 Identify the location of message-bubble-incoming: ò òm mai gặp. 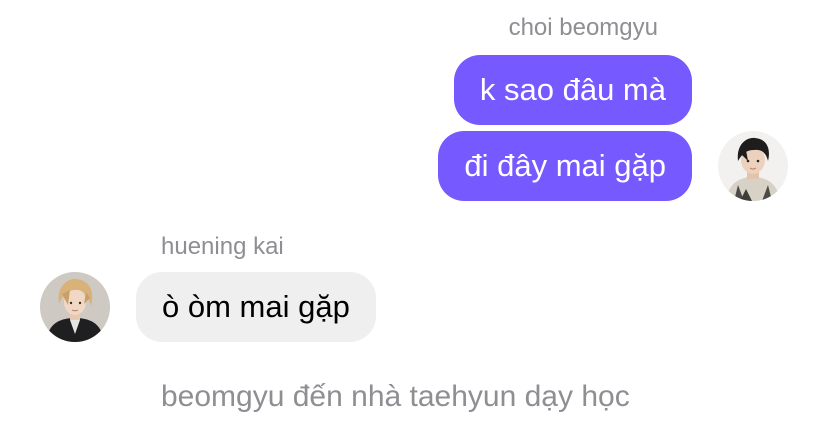
(256, 307).